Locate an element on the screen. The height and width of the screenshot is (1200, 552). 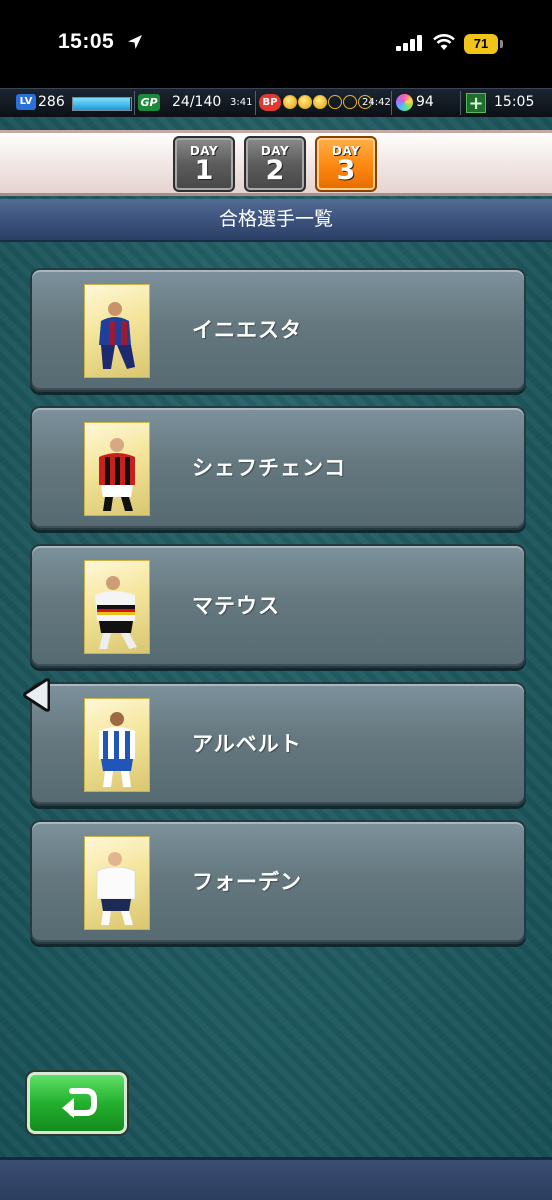
bp-icon: BP is located at coordinates (270, 102).